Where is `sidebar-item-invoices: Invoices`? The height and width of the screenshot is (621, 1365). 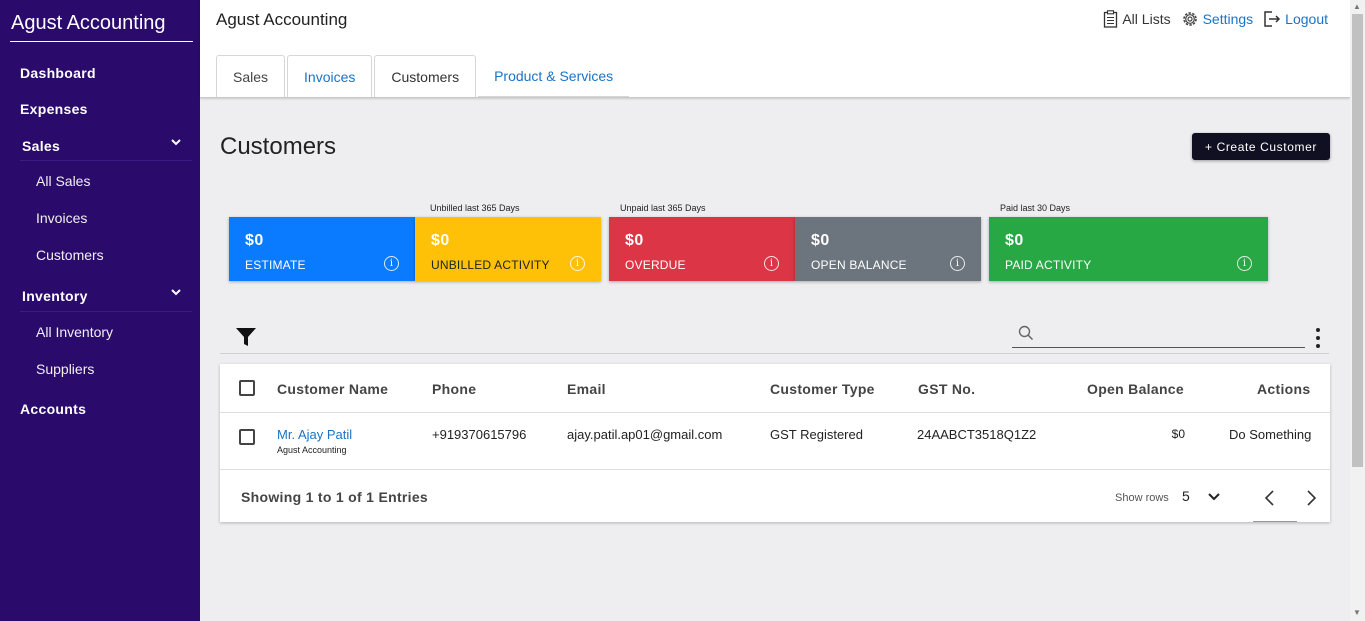 sidebar-item-invoices: Invoices is located at coordinates (61, 218).